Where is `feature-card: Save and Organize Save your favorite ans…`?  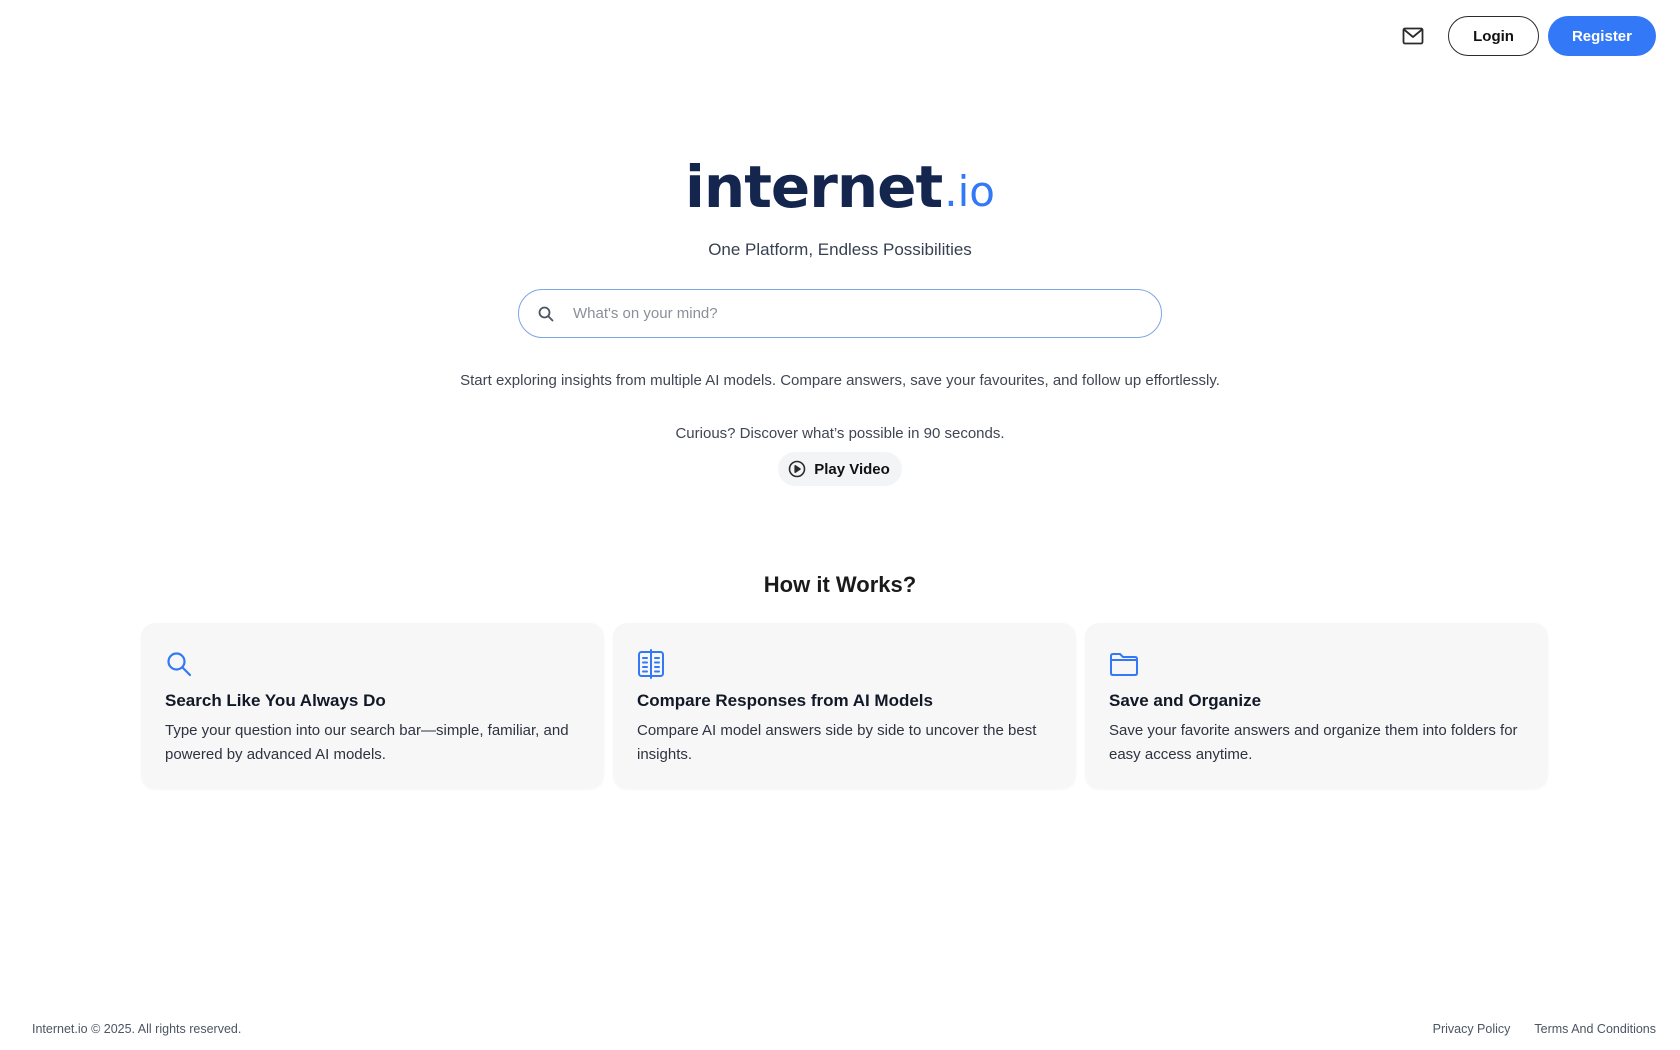
feature-card: Save and Organize Save your favorite ans… is located at coordinates (1316, 706).